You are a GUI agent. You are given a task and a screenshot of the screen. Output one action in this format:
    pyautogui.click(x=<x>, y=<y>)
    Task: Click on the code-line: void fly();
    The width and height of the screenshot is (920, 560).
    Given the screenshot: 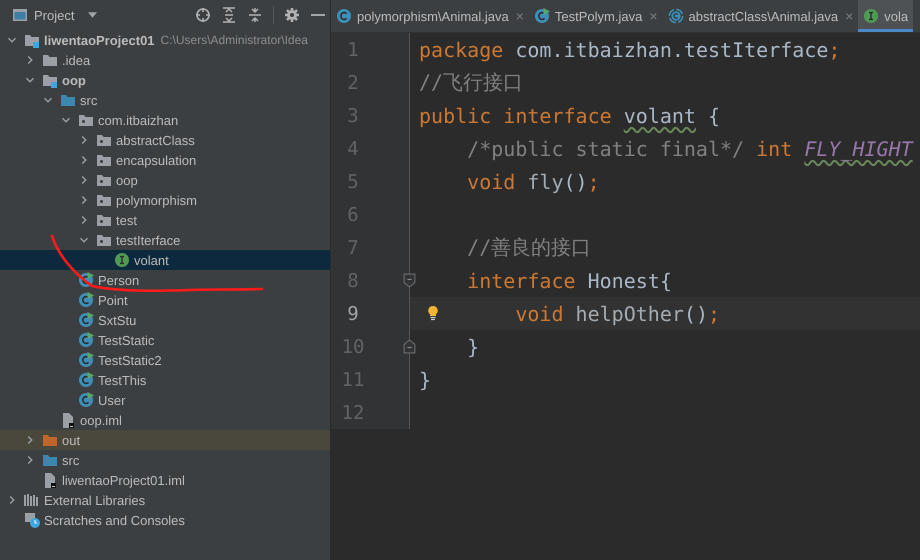 What is the action you would take?
    pyautogui.click(x=533, y=182)
    